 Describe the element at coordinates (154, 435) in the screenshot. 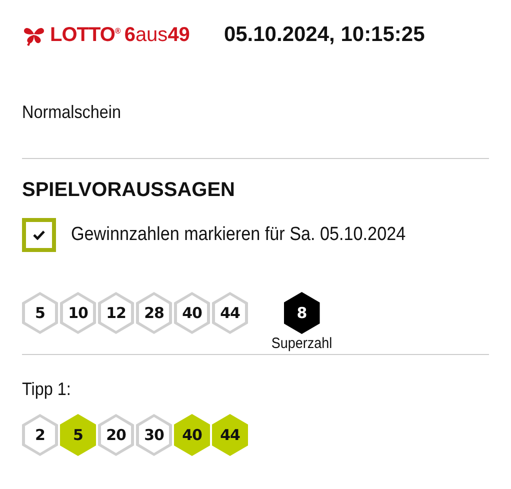

I see `number-hex: 30` at that location.